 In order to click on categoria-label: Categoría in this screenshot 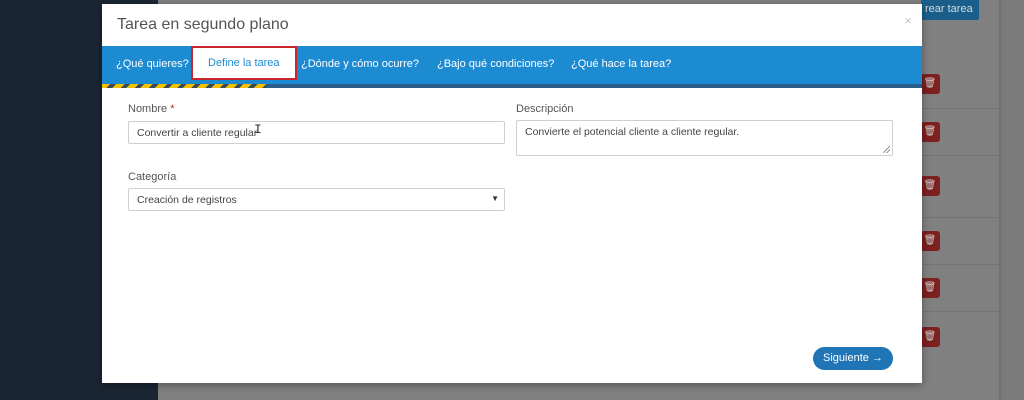, I will do `click(152, 177)`.